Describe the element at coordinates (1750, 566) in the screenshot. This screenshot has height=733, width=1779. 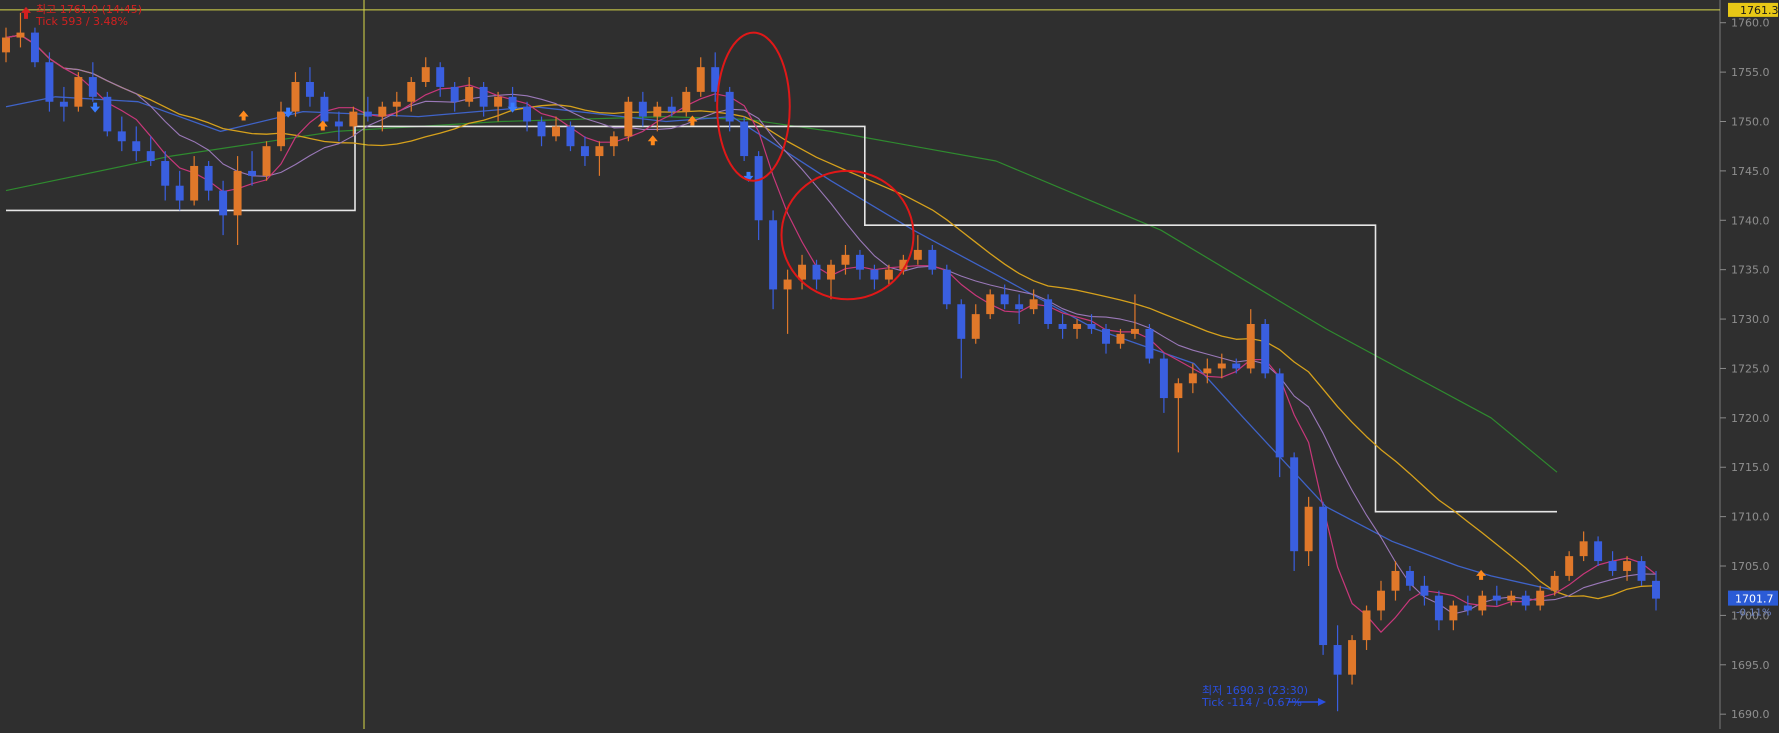
I see `price-tick-label: 1705.0` at that location.